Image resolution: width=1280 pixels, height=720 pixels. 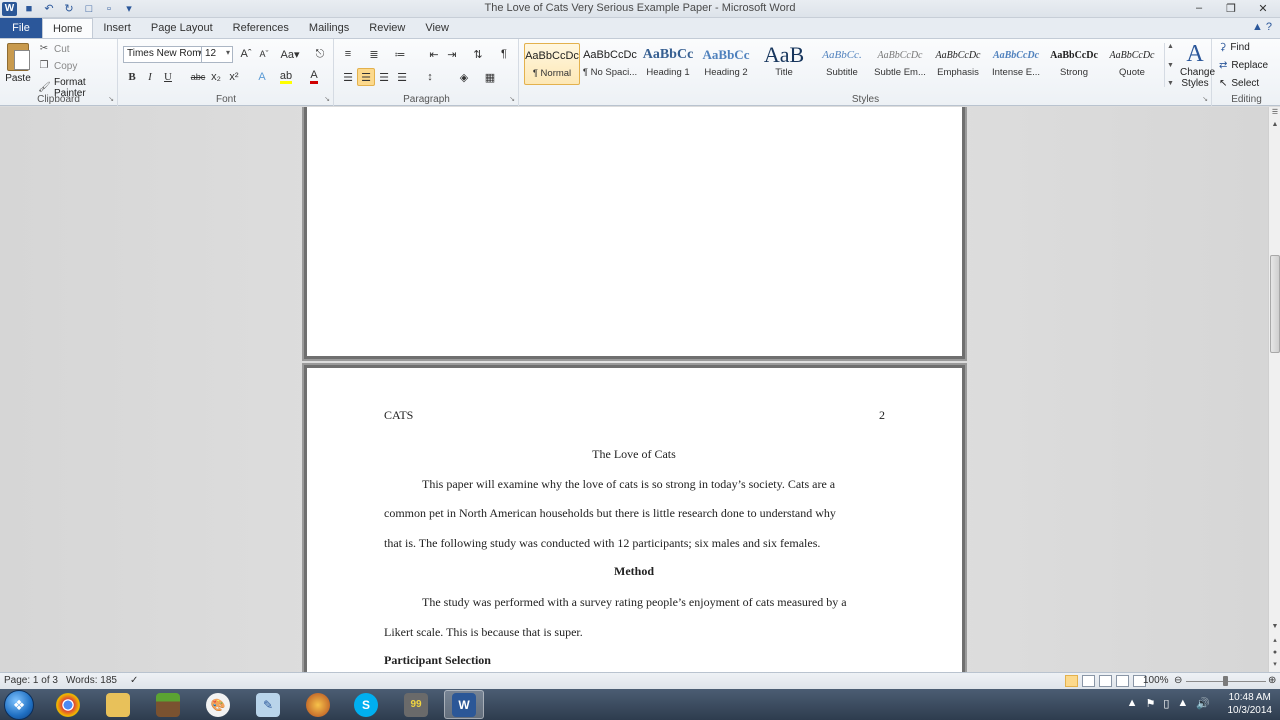 What do you see at coordinates (1263, 8) in the screenshot?
I see `close-icon: ✕` at bounding box center [1263, 8].